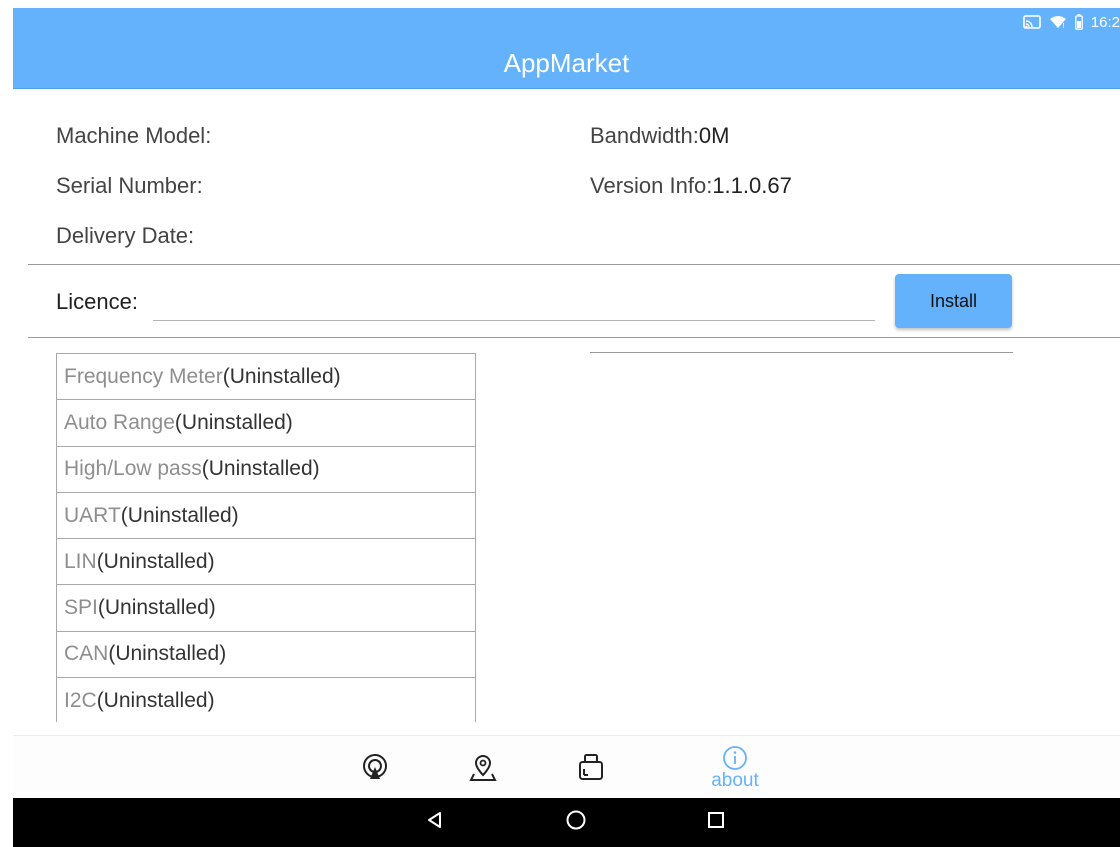 This screenshot has width=1120, height=847. I want to click on version-value: 1.1.0.67, so click(752, 185).